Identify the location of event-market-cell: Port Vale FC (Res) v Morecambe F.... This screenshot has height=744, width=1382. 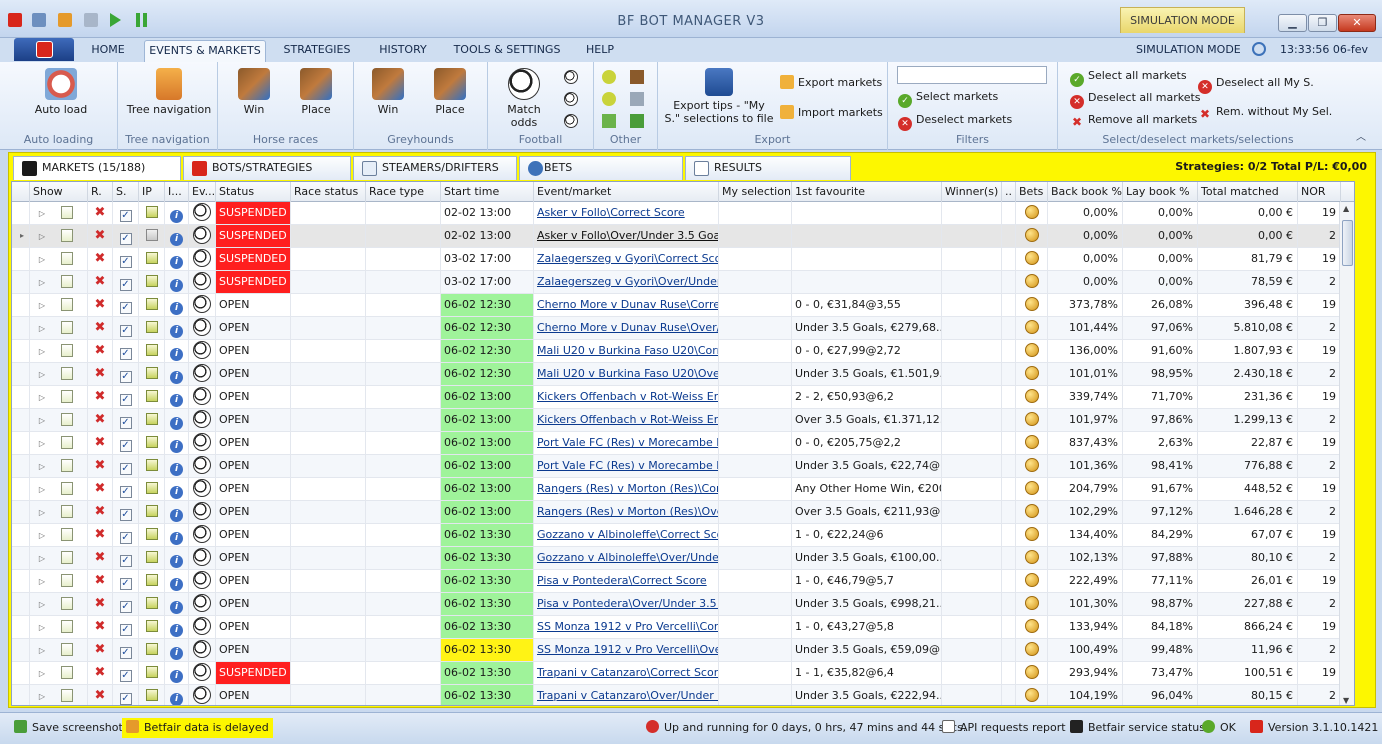
(626, 466).